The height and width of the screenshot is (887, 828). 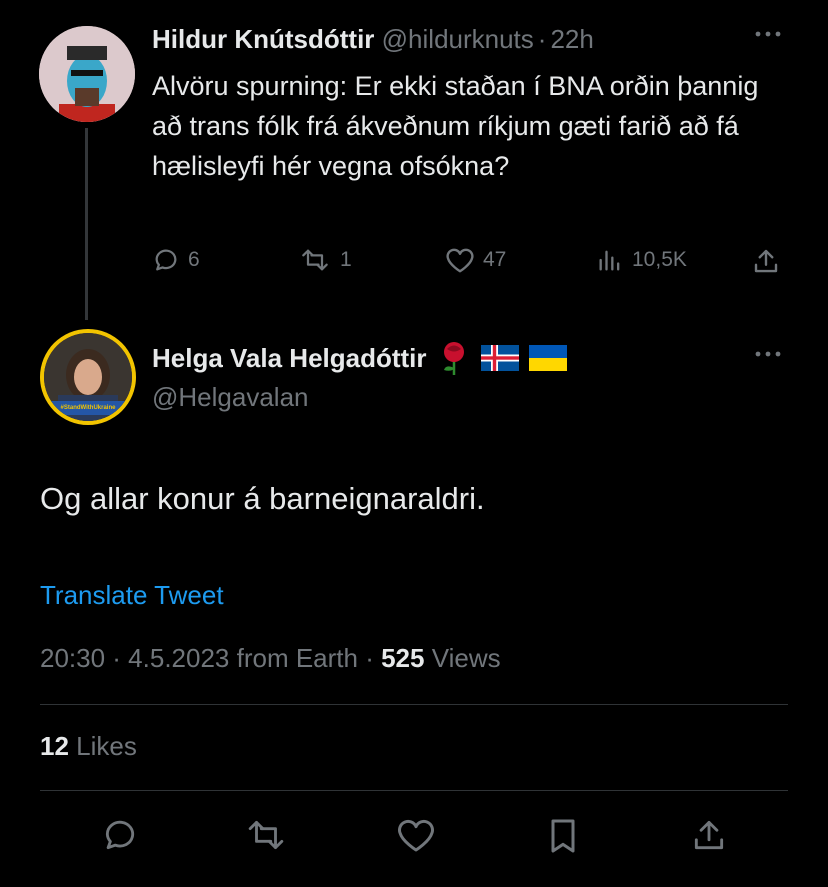 What do you see at coordinates (88, 408) in the screenshot?
I see `avatar-badge-text: #StandWithUkraine` at bounding box center [88, 408].